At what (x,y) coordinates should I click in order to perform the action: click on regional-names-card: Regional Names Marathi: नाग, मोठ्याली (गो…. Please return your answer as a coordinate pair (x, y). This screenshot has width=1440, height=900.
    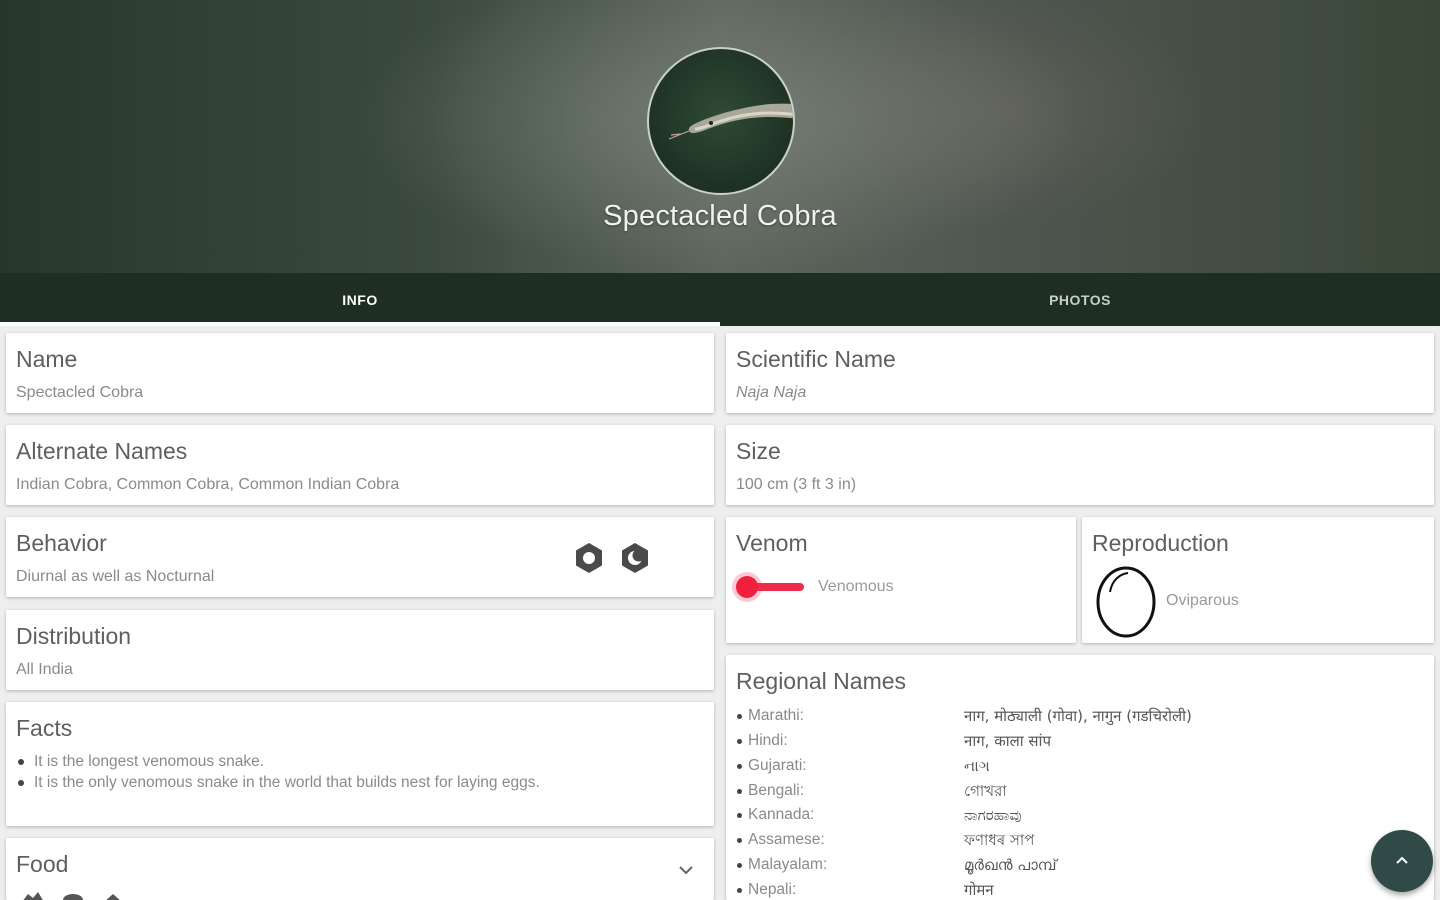
    Looking at the image, I should click on (1080, 777).